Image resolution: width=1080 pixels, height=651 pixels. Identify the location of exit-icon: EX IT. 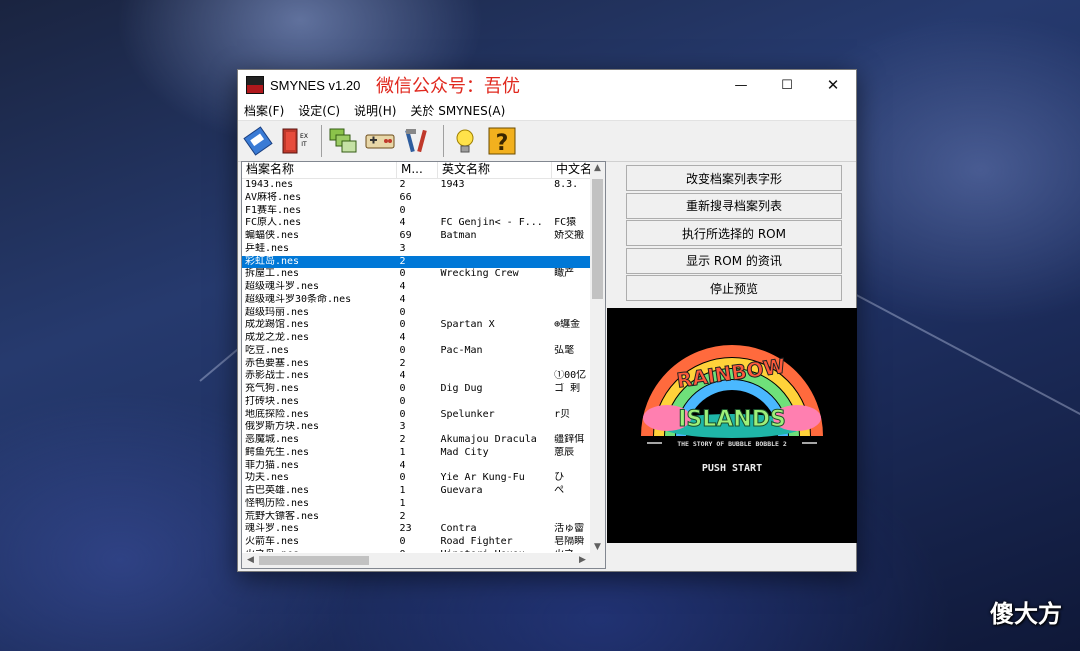
(295, 141).